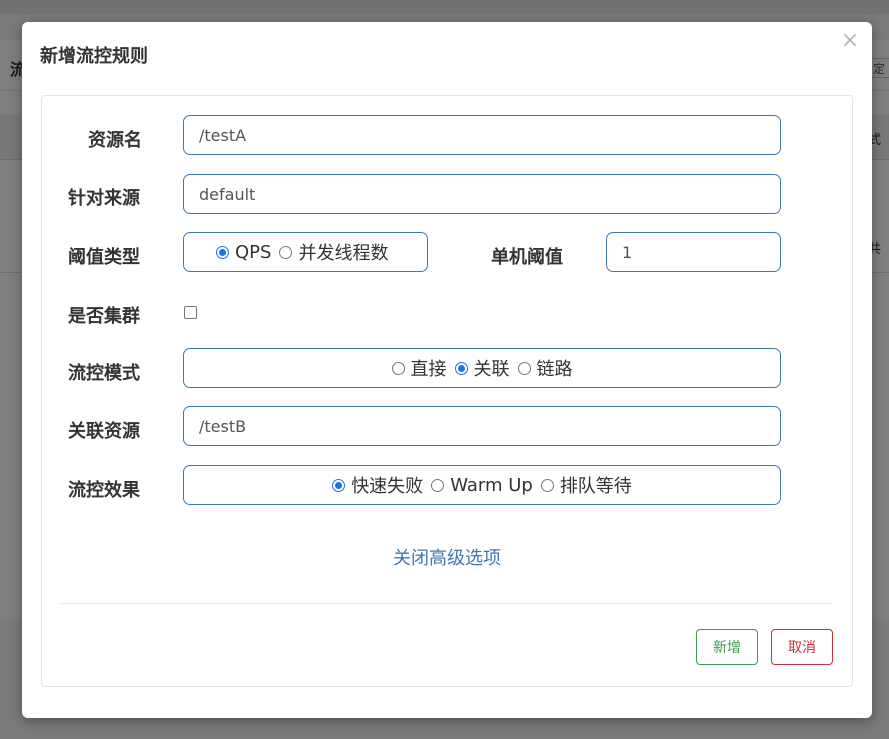  What do you see at coordinates (190, 312) in the screenshot?
I see `cluster-checkbox` at bounding box center [190, 312].